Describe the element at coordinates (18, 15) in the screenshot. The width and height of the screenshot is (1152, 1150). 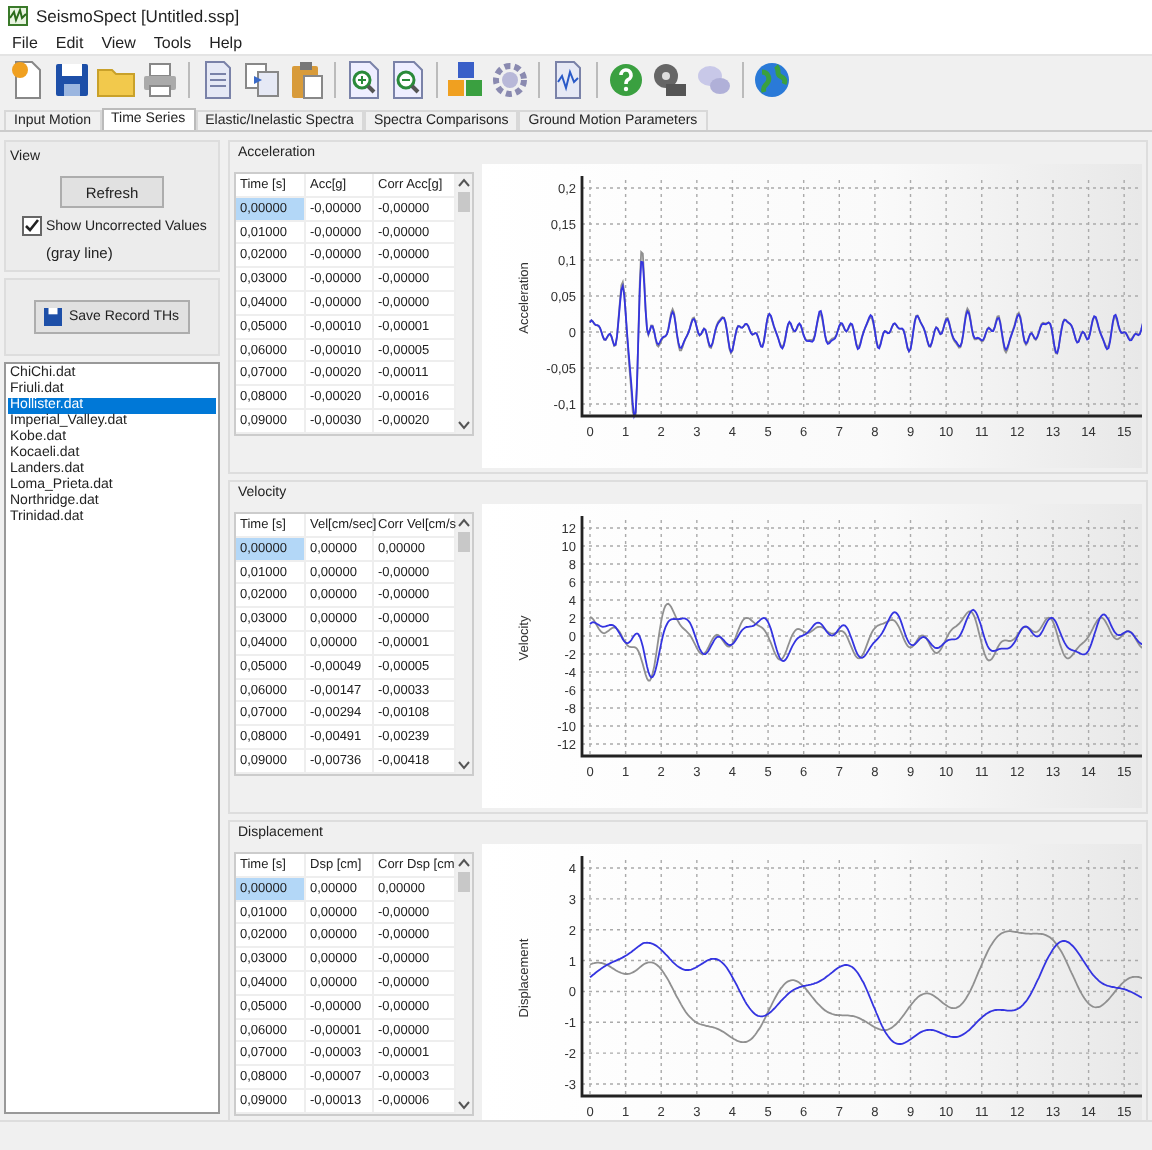
I see `app-logo-icon` at that location.